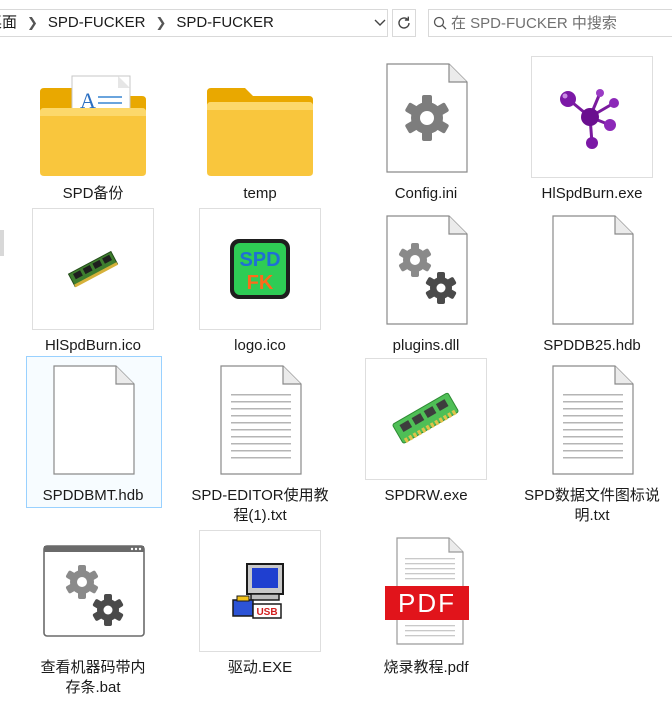 The width and height of the screenshot is (672, 708). I want to click on address-history-dropdown, so click(380, 23).